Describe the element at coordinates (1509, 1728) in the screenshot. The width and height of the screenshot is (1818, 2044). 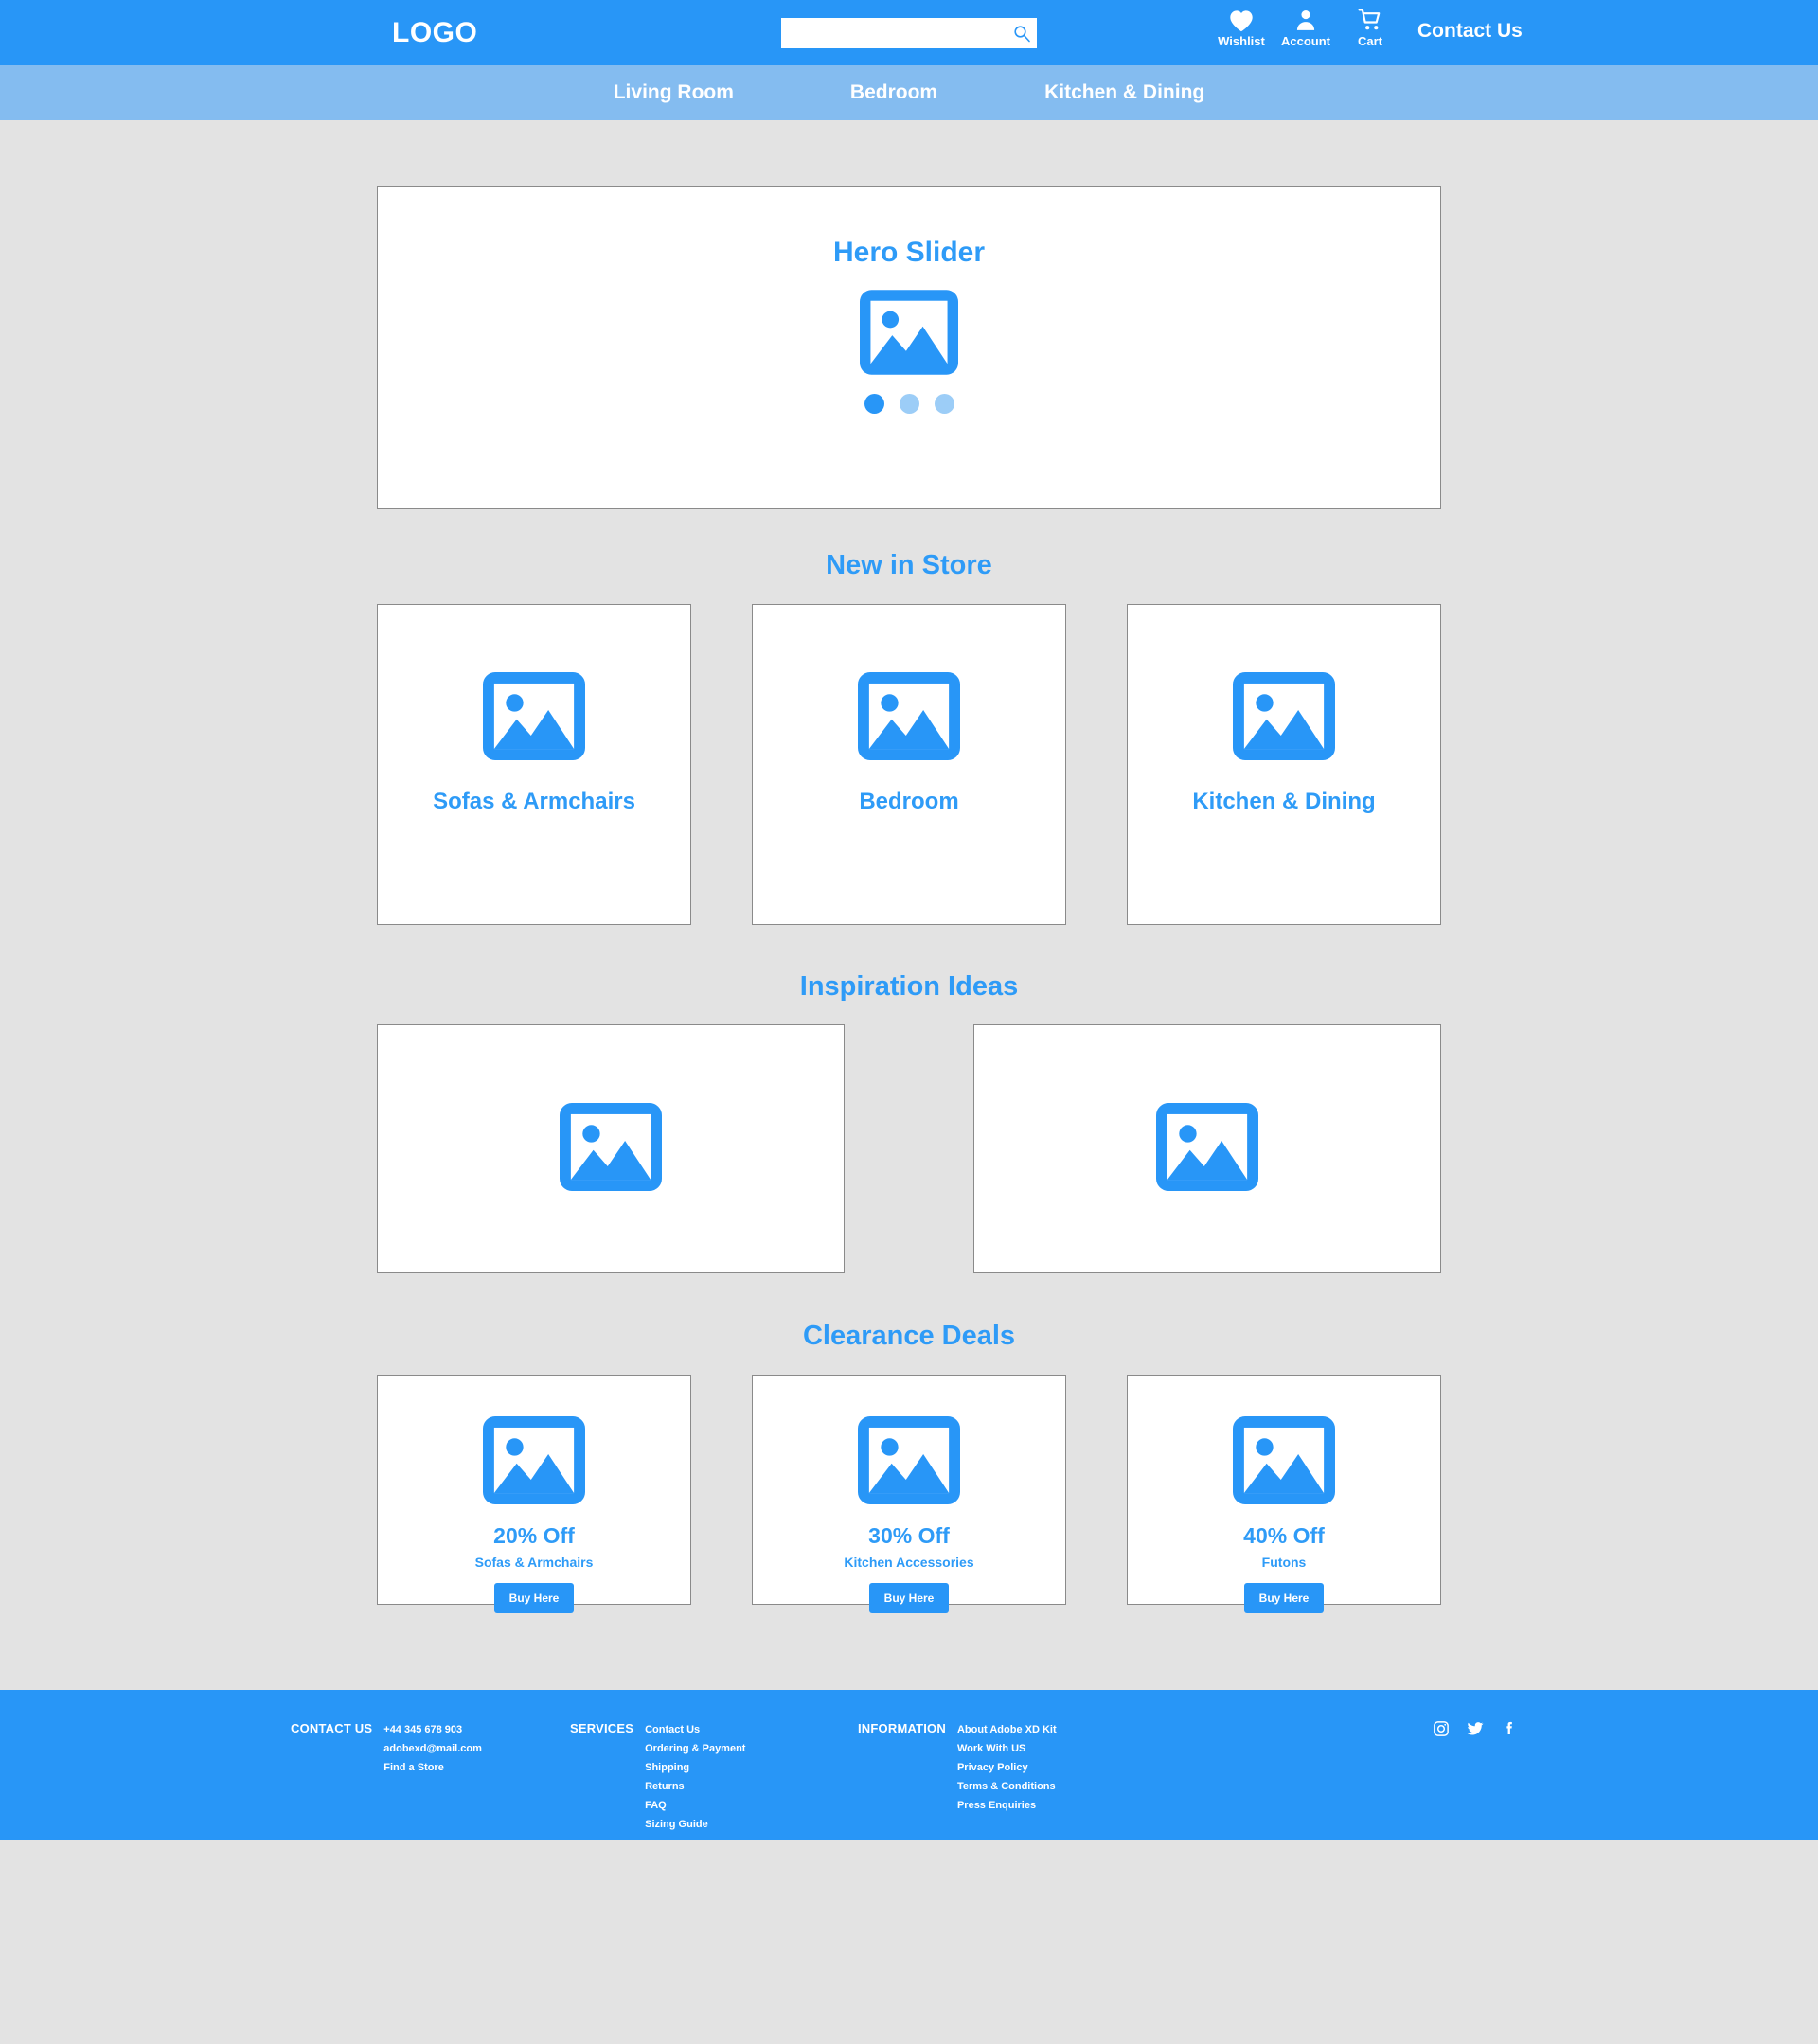
I see `facebook-icon` at that location.